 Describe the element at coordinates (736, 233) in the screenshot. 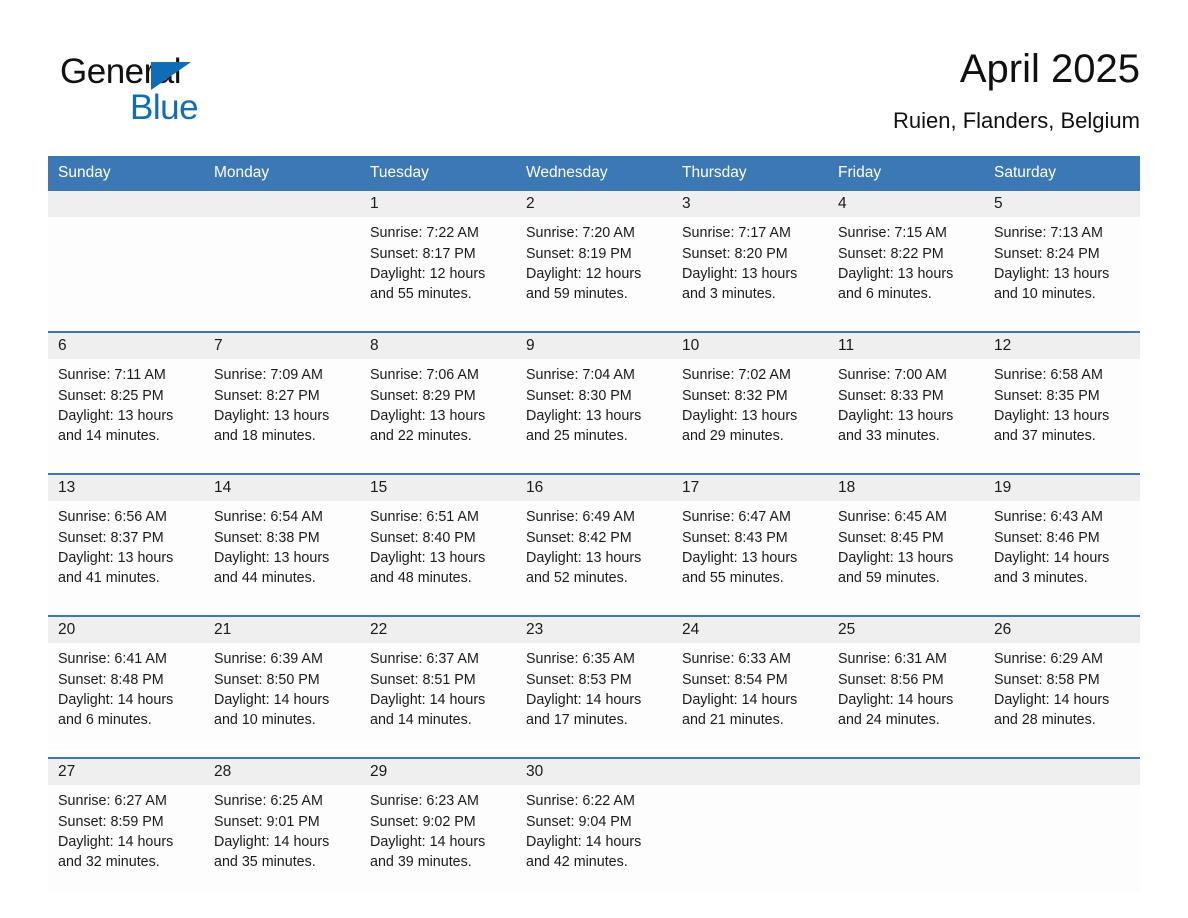

I see `sunrise-time: Sunrise: 7:17 AM` at that location.